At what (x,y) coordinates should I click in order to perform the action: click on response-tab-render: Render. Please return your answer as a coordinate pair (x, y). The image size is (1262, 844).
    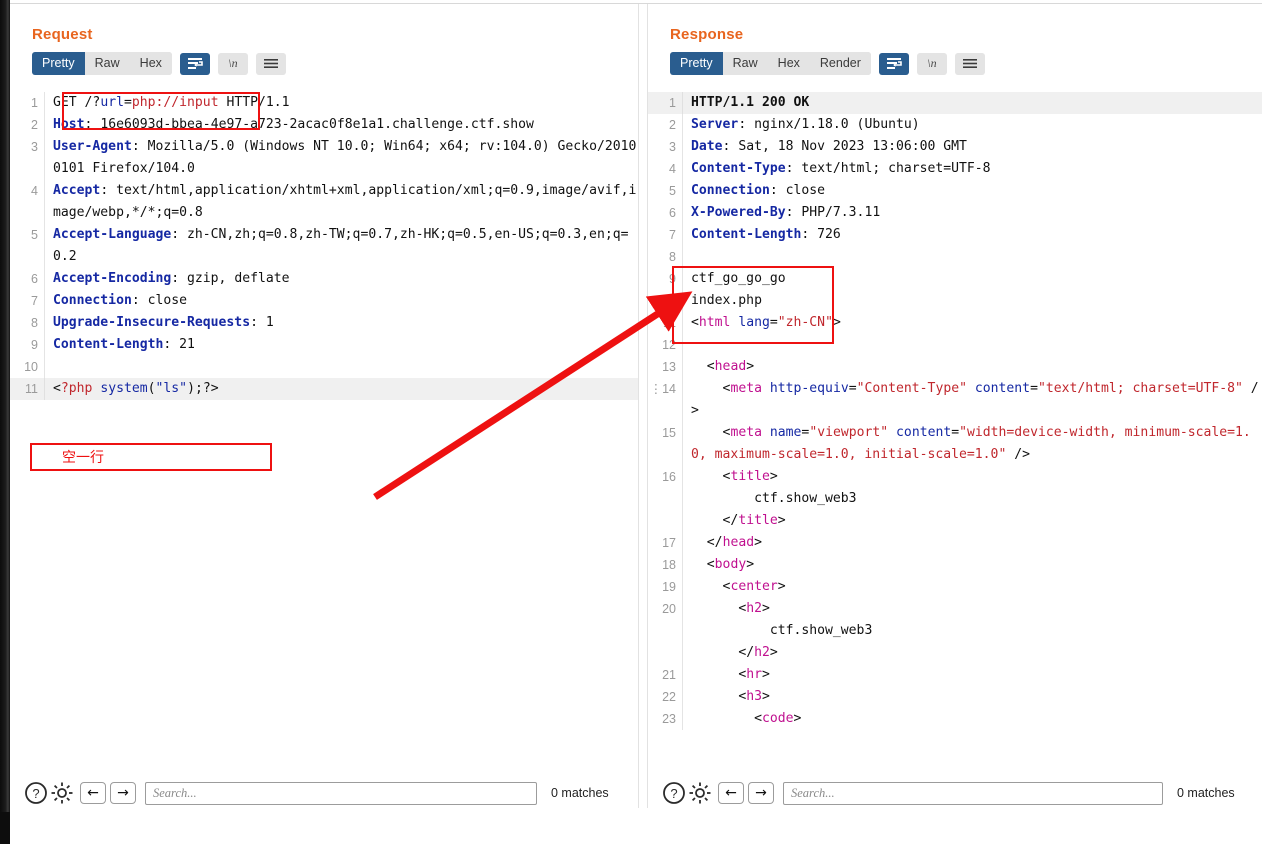
    Looking at the image, I should click on (840, 63).